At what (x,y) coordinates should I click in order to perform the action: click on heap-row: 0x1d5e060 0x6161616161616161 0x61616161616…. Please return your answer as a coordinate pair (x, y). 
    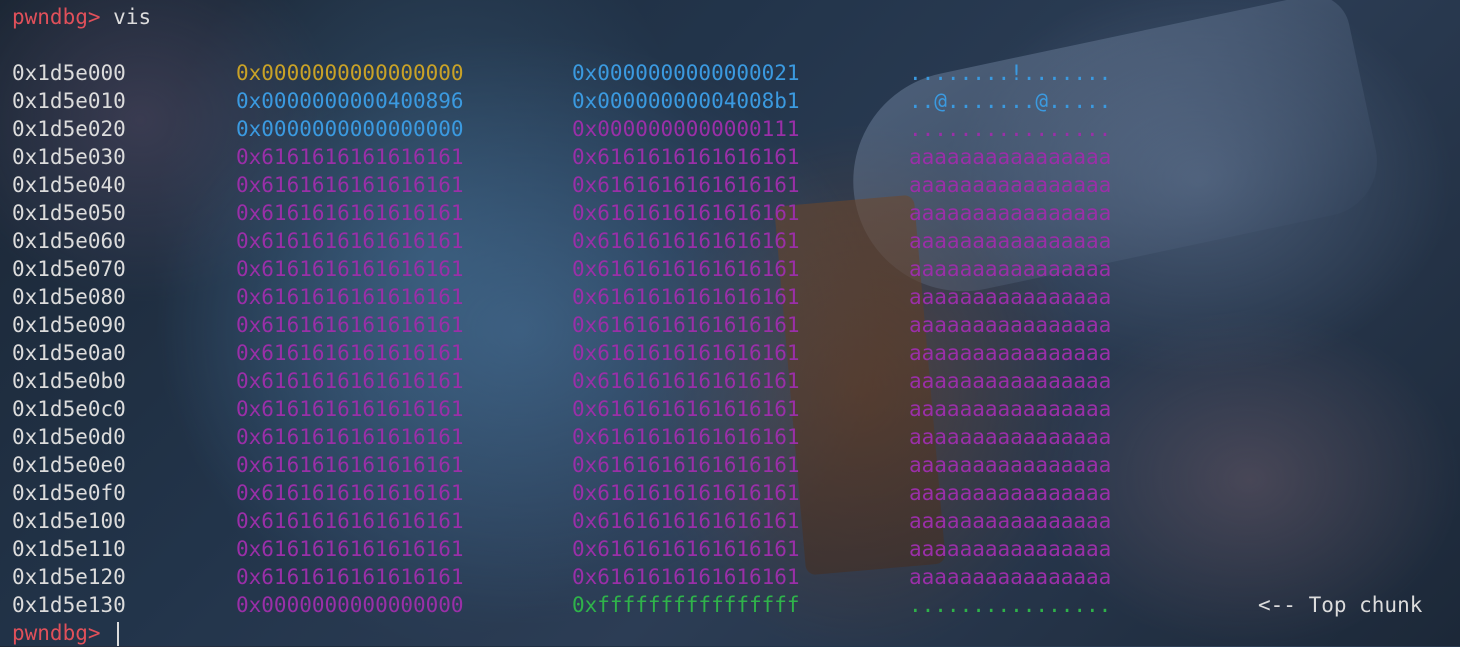
    Looking at the image, I should click on (730, 241).